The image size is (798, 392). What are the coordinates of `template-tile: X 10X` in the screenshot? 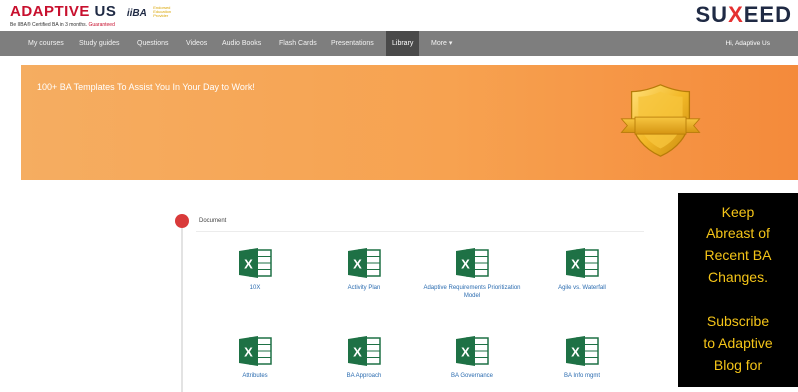 It's located at (255, 269).